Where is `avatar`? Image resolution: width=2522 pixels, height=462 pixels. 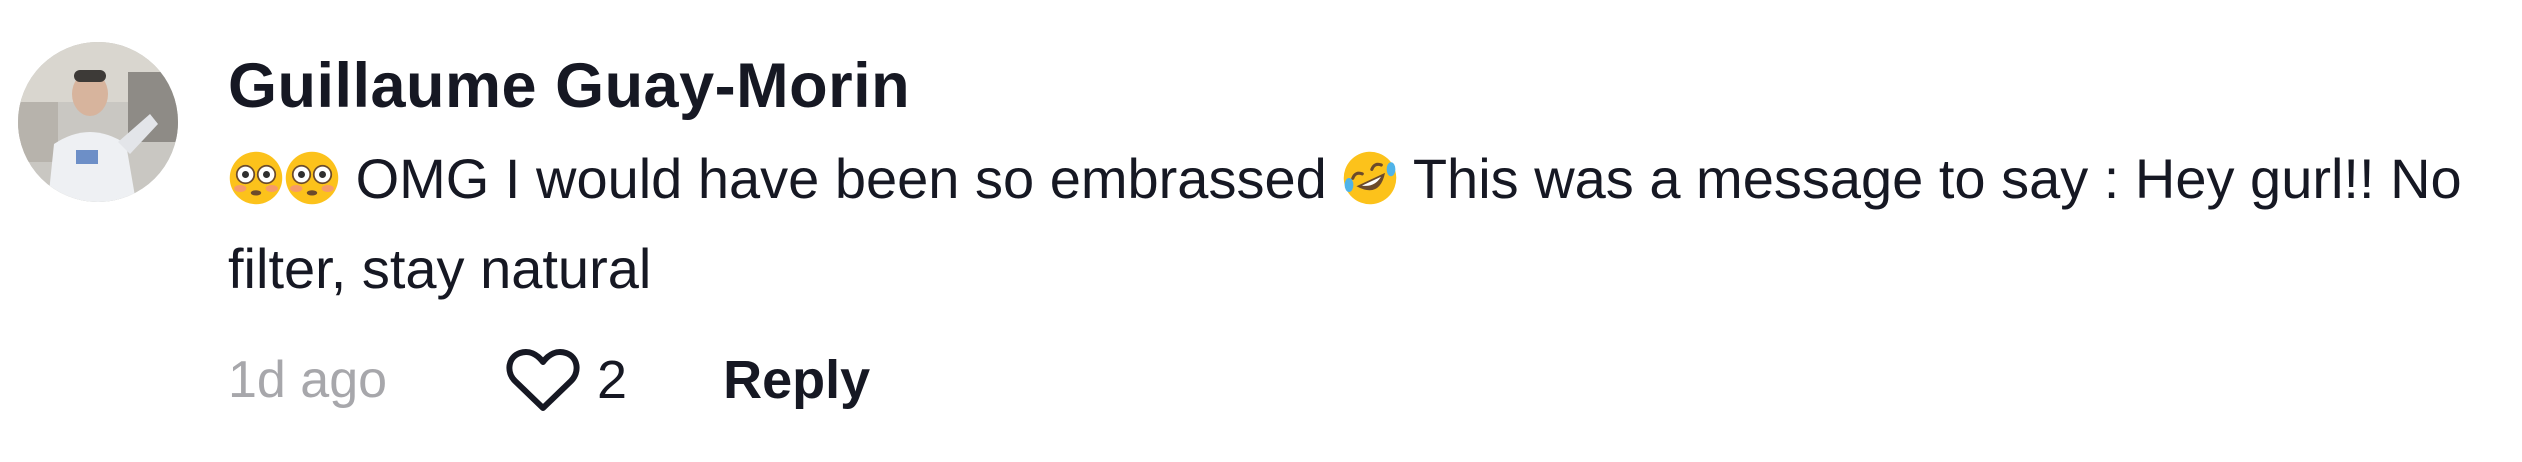 avatar is located at coordinates (98, 122).